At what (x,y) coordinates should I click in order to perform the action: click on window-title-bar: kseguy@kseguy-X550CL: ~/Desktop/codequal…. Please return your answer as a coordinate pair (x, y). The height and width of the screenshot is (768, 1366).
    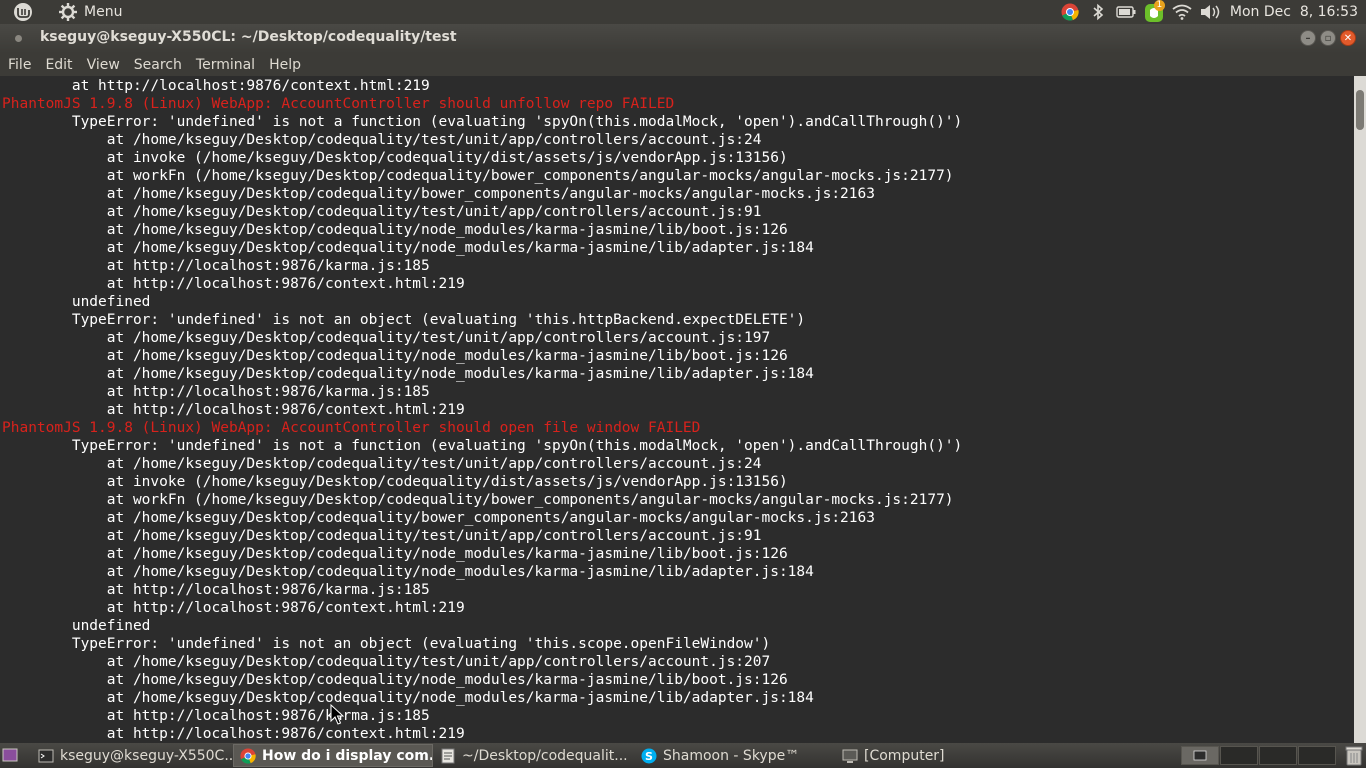
    Looking at the image, I should click on (683, 38).